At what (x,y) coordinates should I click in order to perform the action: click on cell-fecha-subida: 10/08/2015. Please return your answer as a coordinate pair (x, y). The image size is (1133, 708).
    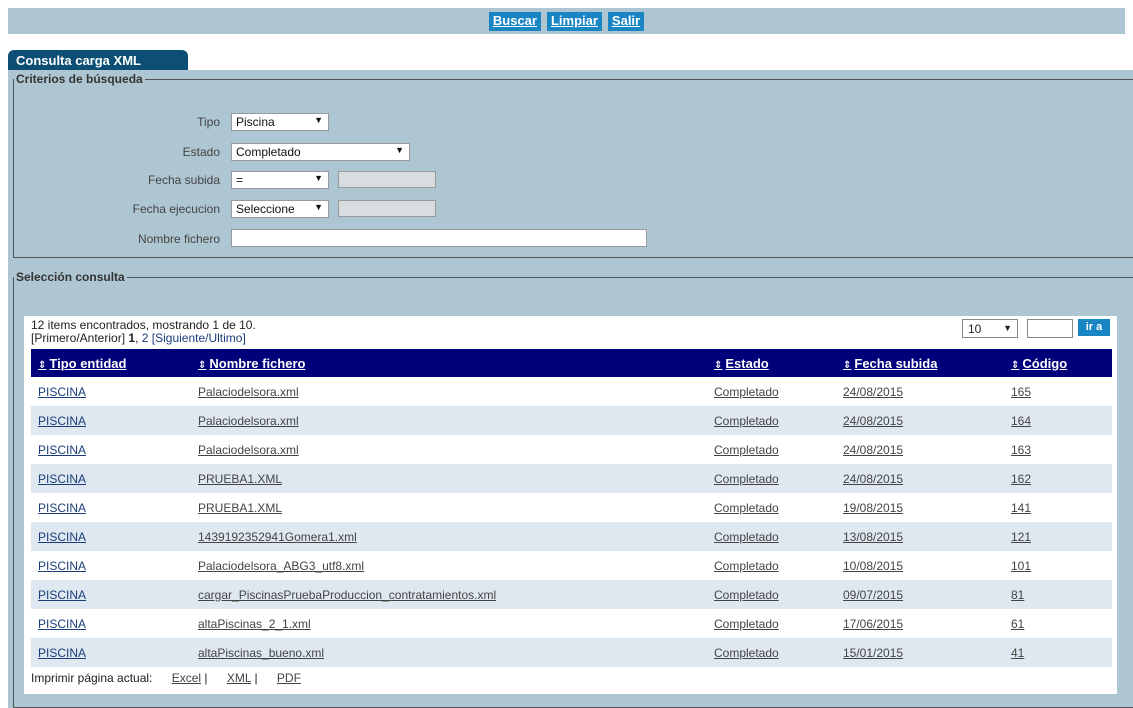
    Looking at the image, I should click on (920, 565).